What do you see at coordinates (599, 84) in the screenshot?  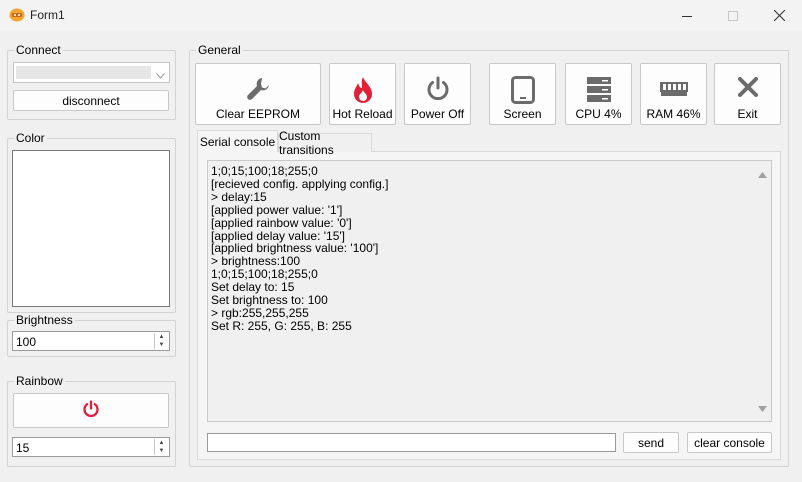 I see `server-icon` at bounding box center [599, 84].